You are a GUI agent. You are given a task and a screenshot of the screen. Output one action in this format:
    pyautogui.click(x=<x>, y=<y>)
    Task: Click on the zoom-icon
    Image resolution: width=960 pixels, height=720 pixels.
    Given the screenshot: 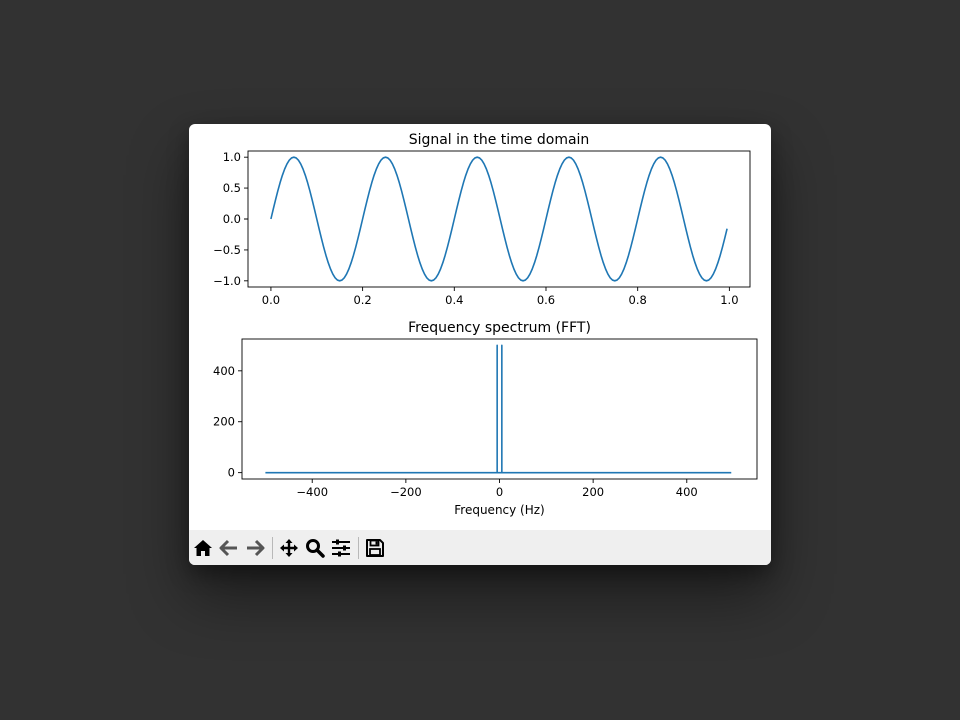 What is the action you would take?
    pyautogui.click(x=315, y=548)
    